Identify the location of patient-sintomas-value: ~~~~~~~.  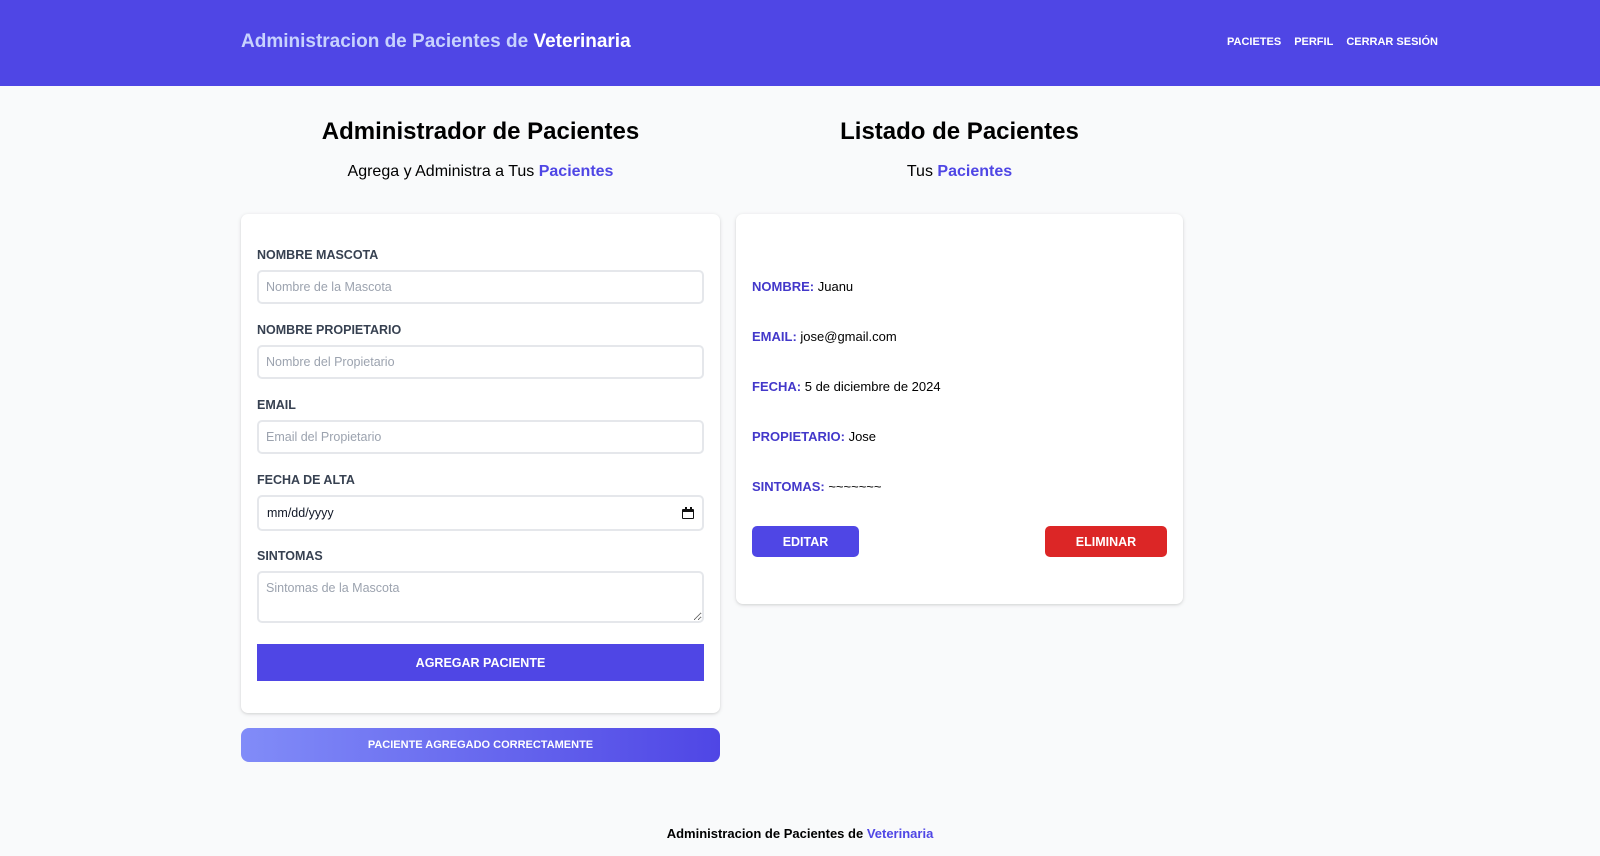
(855, 486).